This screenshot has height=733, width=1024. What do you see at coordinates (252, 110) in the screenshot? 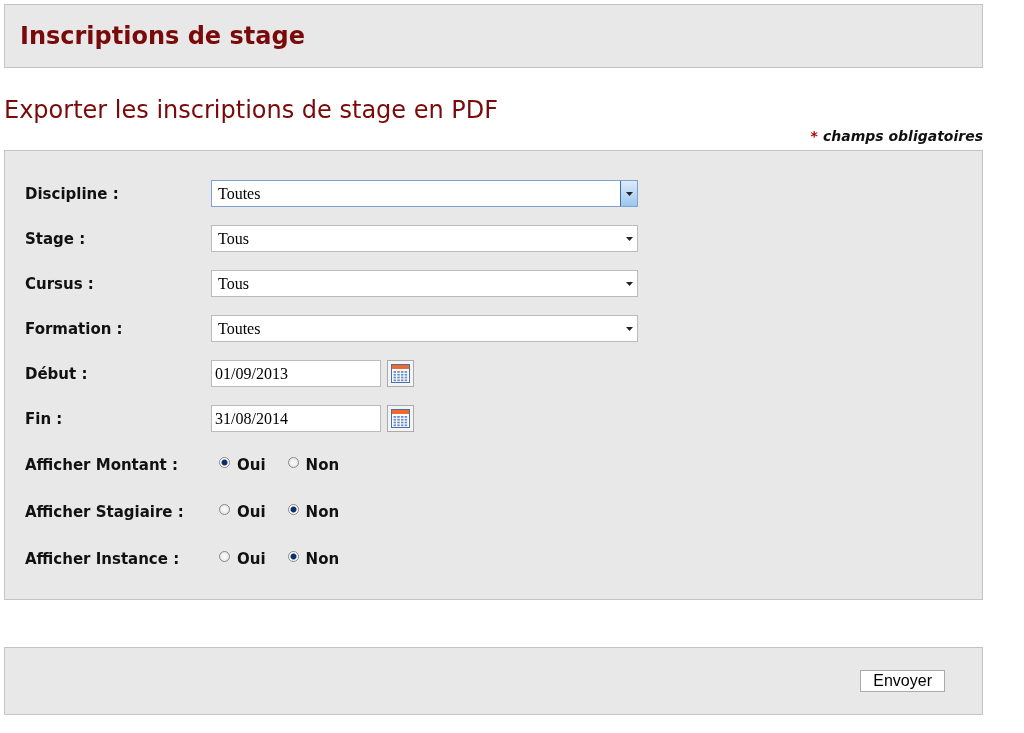
I see `page-title: Exporter les inscriptions de stage en PDF` at bounding box center [252, 110].